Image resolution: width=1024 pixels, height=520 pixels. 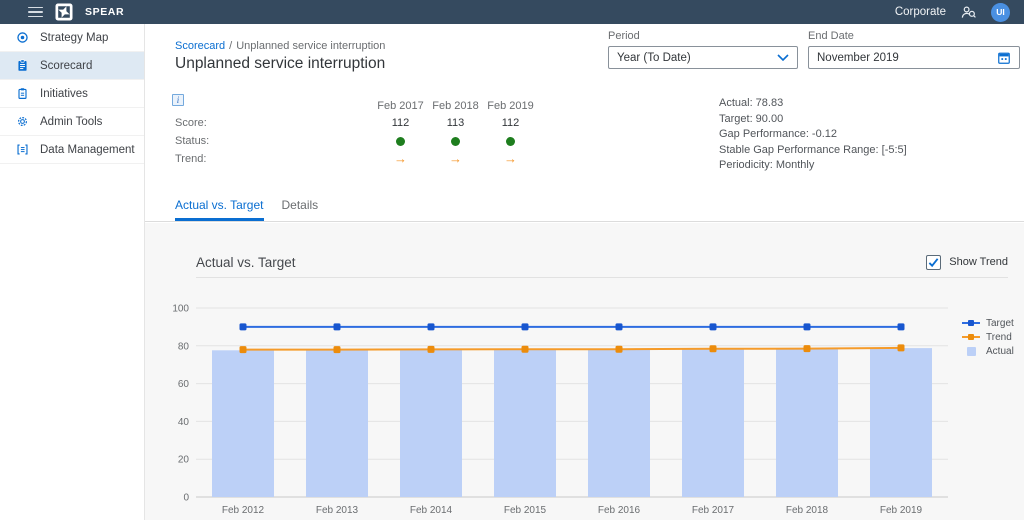 What do you see at coordinates (191, 159) in the screenshot?
I see `trend-row-label: Trend:` at bounding box center [191, 159].